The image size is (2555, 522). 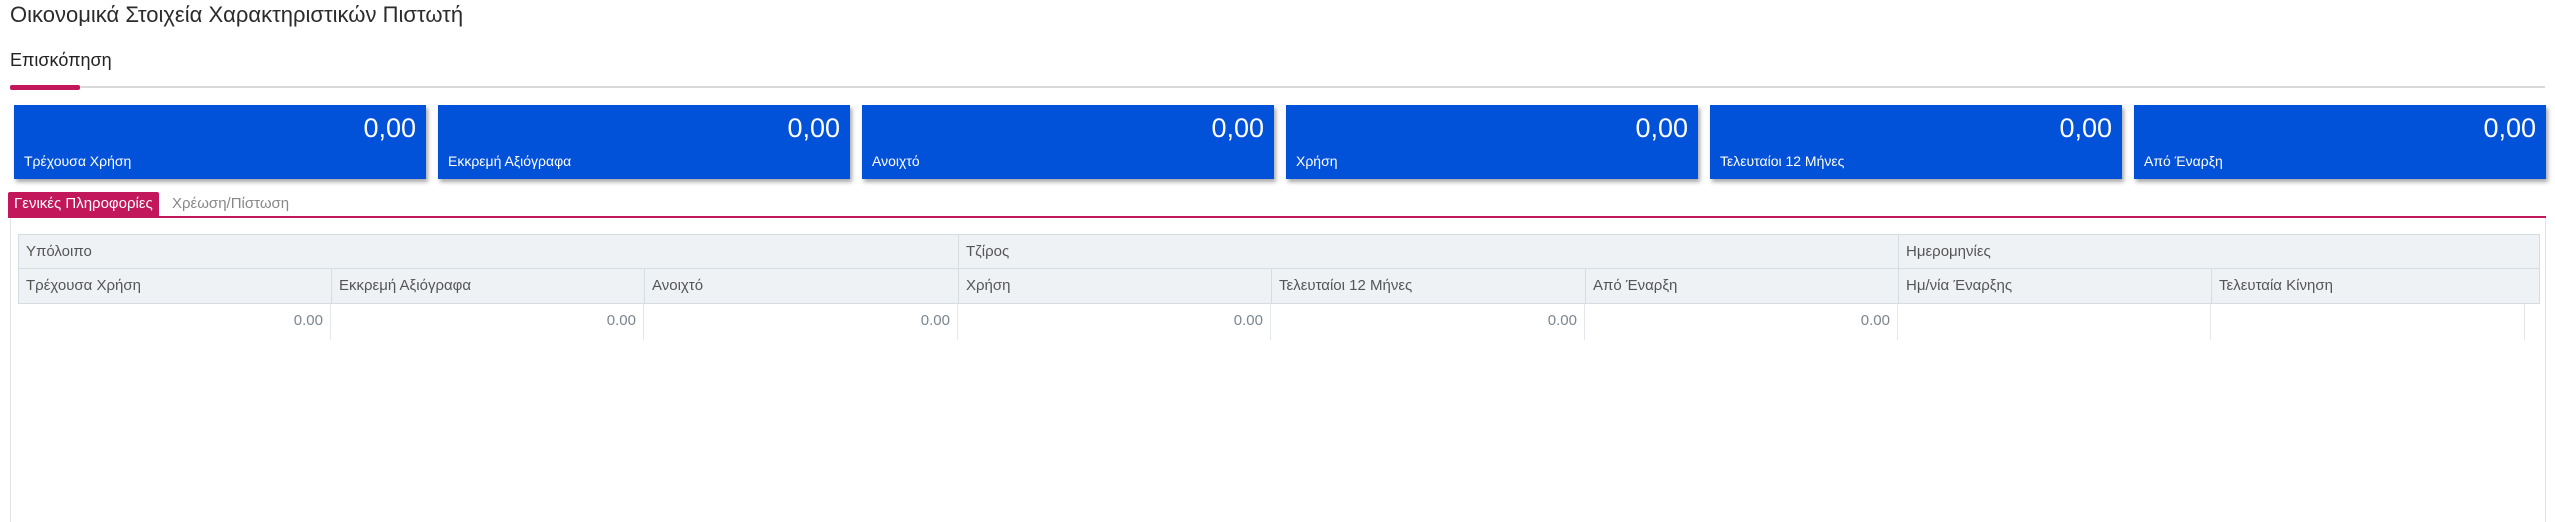 What do you see at coordinates (896, 161) in the screenshot?
I see `kpi-label: Ανοιχτό` at bounding box center [896, 161].